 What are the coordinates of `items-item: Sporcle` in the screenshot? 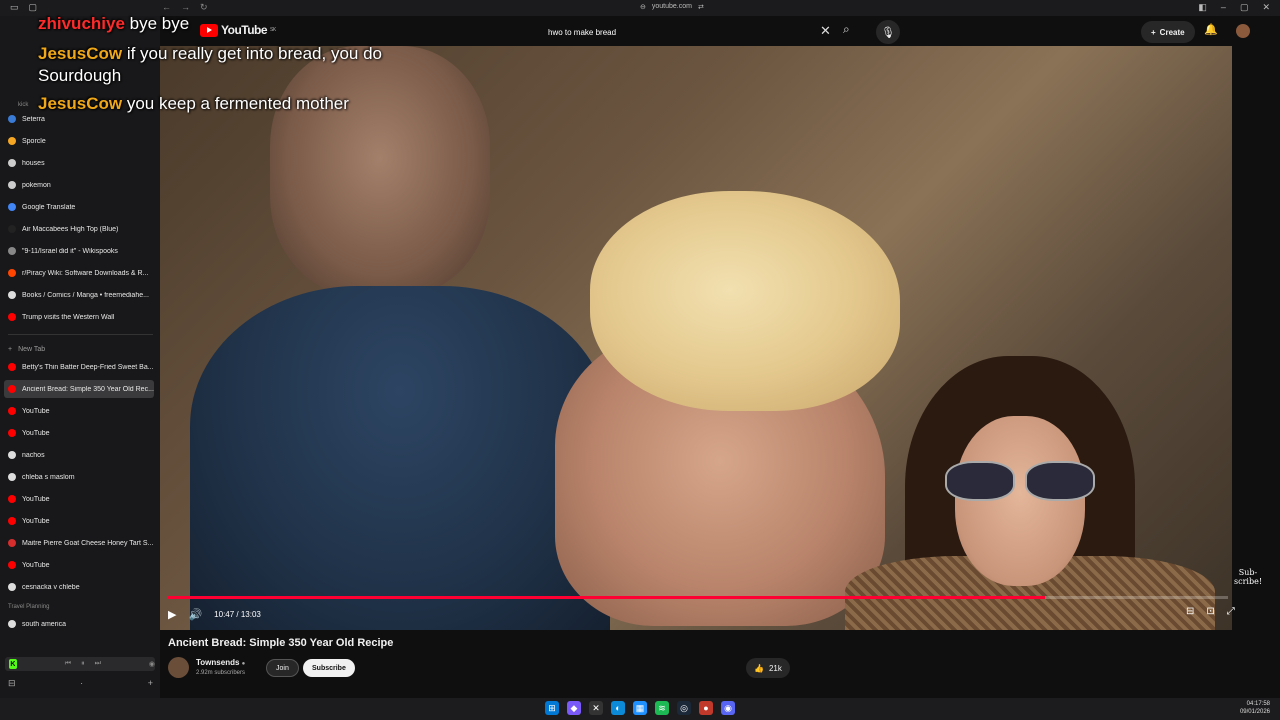 It's located at (79, 141).